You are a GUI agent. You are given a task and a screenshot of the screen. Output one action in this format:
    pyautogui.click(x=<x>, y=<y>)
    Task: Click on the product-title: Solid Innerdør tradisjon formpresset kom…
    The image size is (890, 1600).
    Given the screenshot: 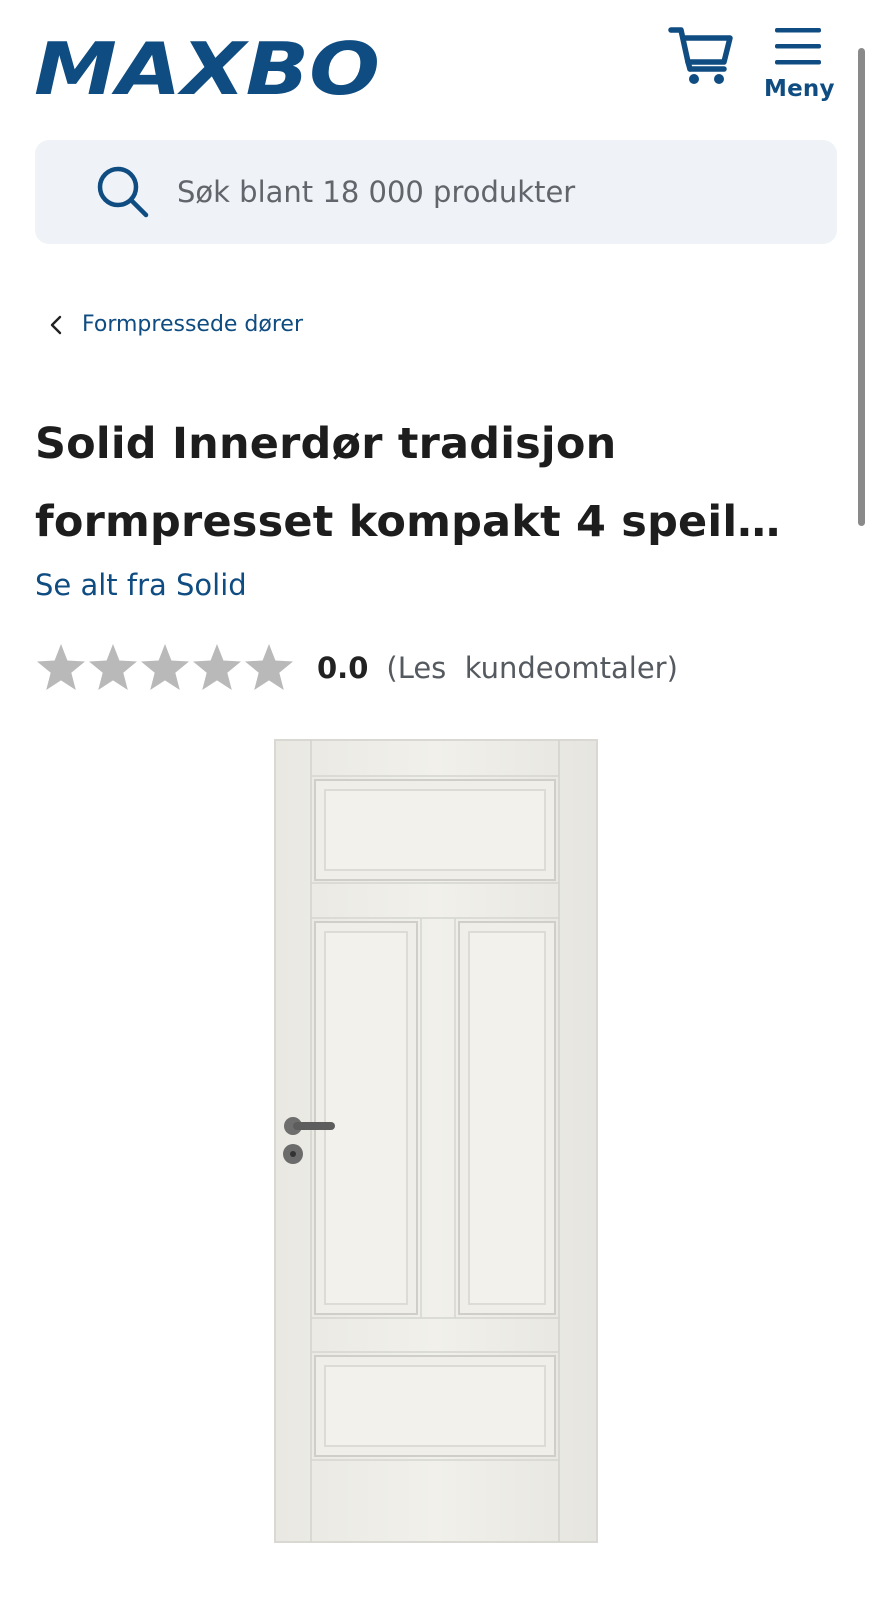 What is the action you would take?
    pyautogui.click(x=408, y=483)
    